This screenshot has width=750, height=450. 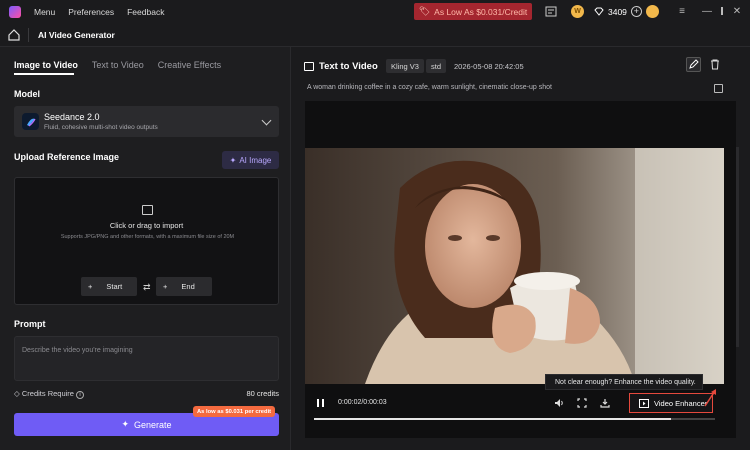 I want to click on created-date: 2026-05-08 20:42:05, so click(x=489, y=66).